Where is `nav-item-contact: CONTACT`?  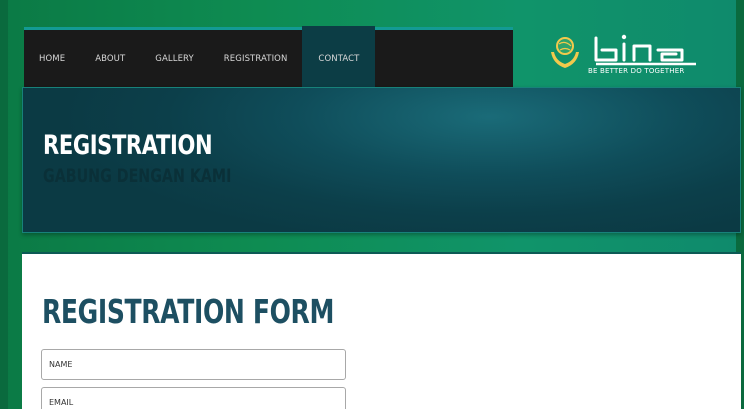
nav-item-contact: CONTACT is located at coordinates (339, 57).